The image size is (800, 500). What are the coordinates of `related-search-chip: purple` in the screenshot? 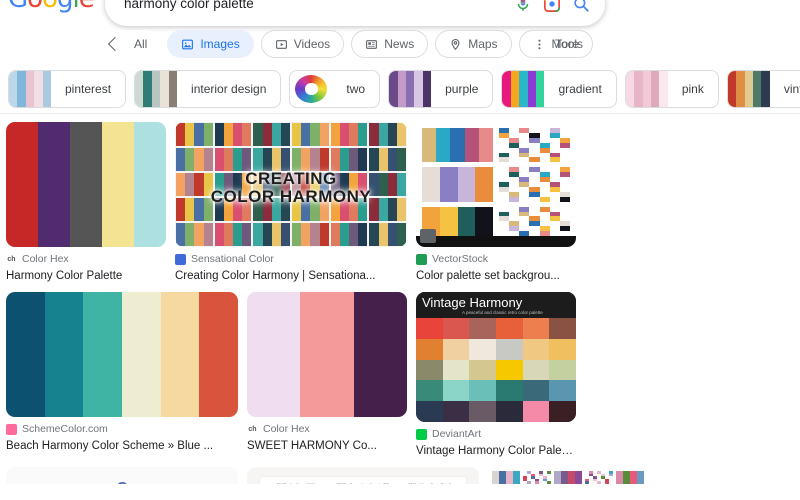 It's located at (441, 89).